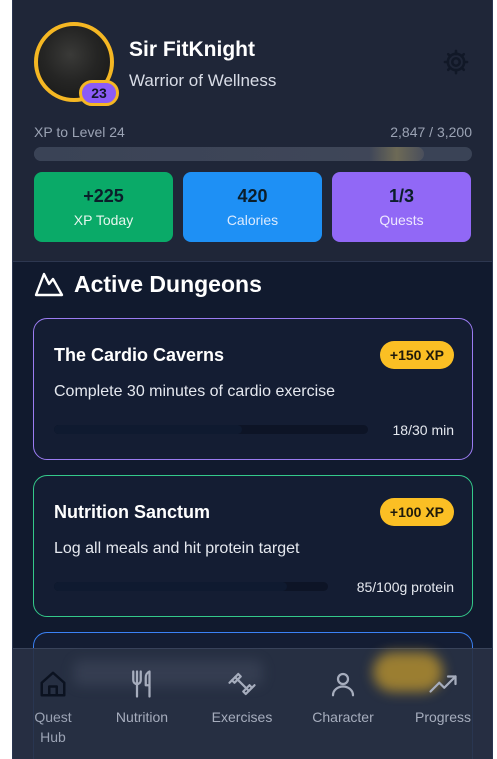 Image resolution: width=497 pixels, height=759 pixels. What do you see at coordinates (416, 512) in the screenshot?
I see `xp-reward-badge: +100 XP` at bounding box center [416, 512].